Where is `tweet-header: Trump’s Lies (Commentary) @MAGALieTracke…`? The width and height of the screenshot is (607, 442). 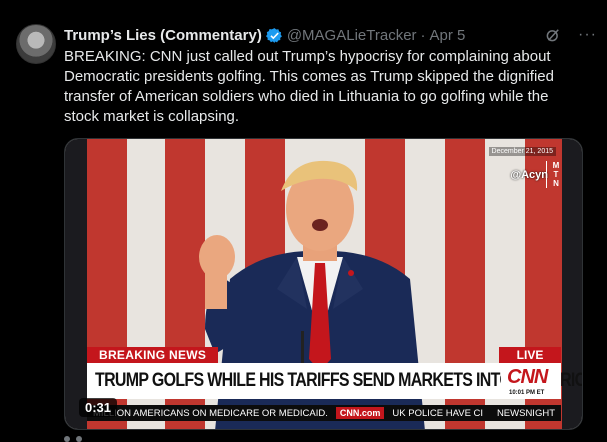
tweet-header: Trump’s Lies (Commentary) @MAGALieTracke… is located at coordinates (330, 35).